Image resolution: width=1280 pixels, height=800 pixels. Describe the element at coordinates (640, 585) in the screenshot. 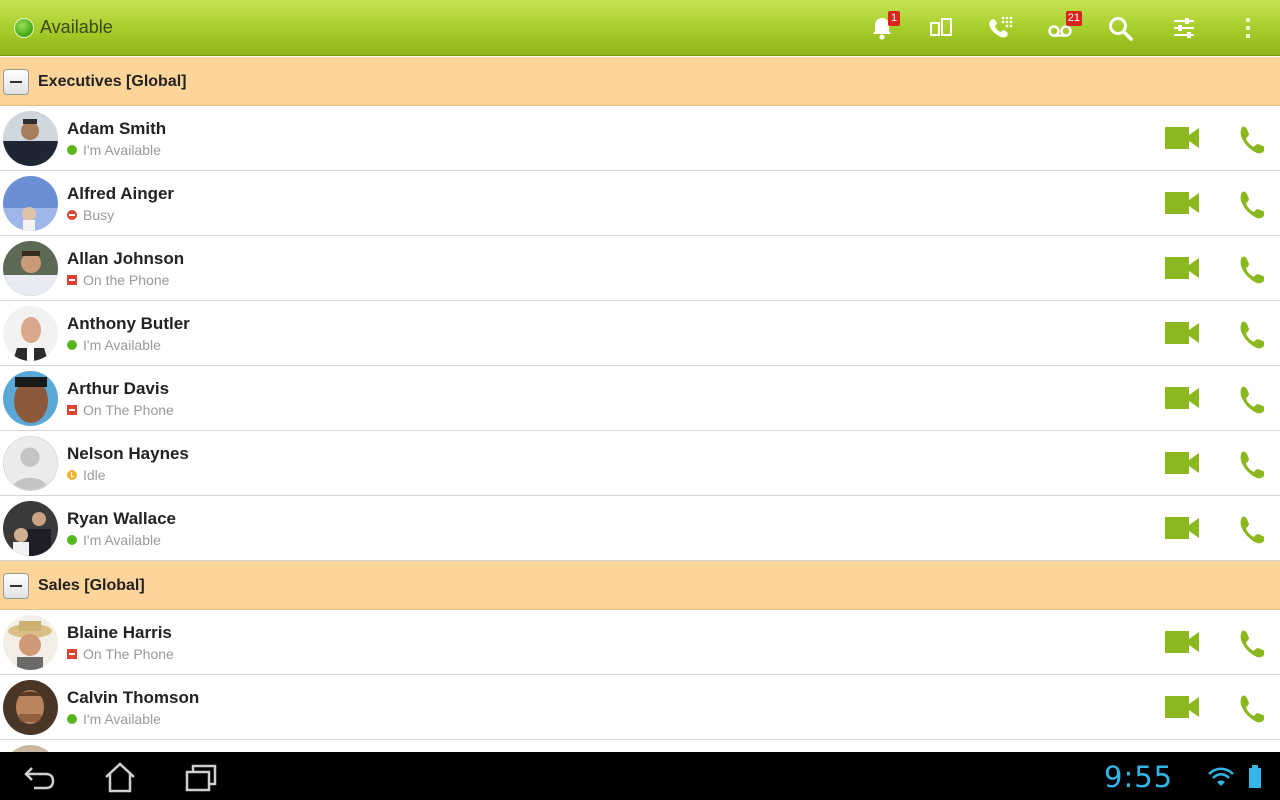

I see `group-header-sales: Sales [Global]` at that location.